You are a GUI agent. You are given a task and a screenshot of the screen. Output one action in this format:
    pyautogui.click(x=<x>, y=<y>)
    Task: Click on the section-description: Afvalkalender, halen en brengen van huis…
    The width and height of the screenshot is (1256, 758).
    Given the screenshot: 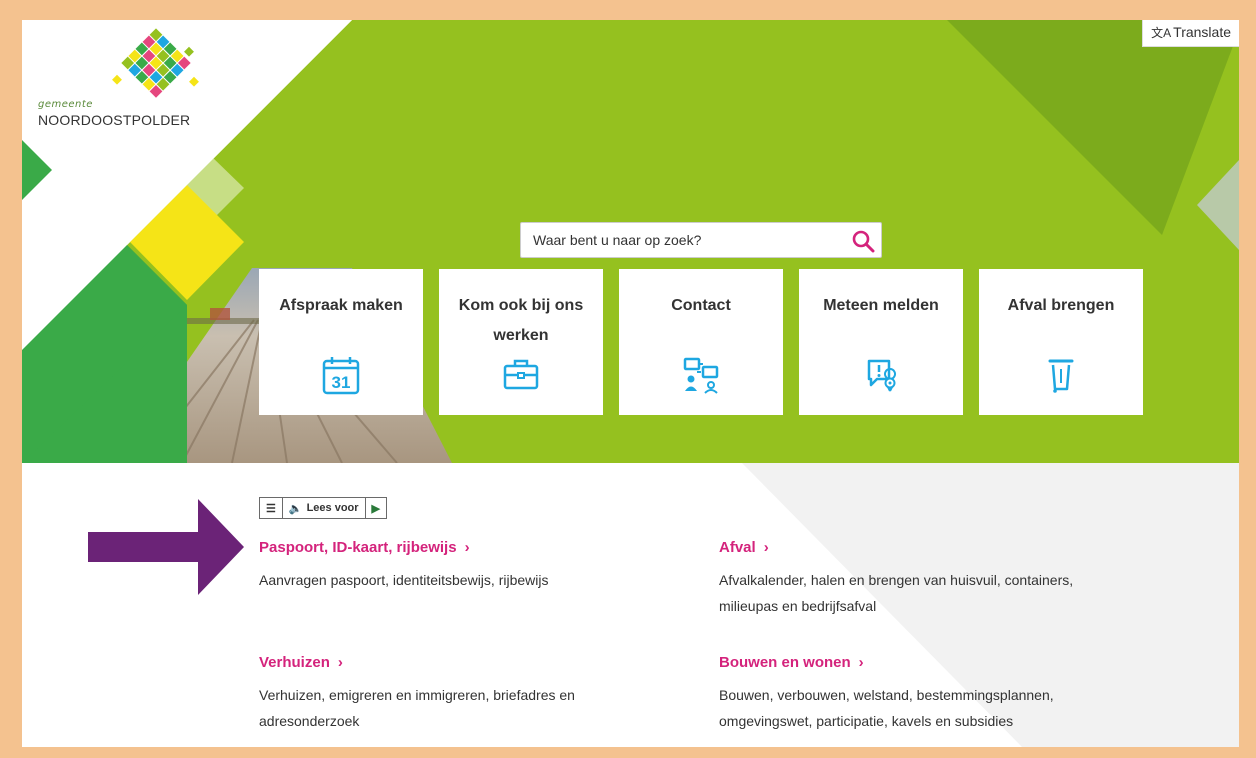 What is the action you would take?
    pyautogui.click(x=896, y=593)
    